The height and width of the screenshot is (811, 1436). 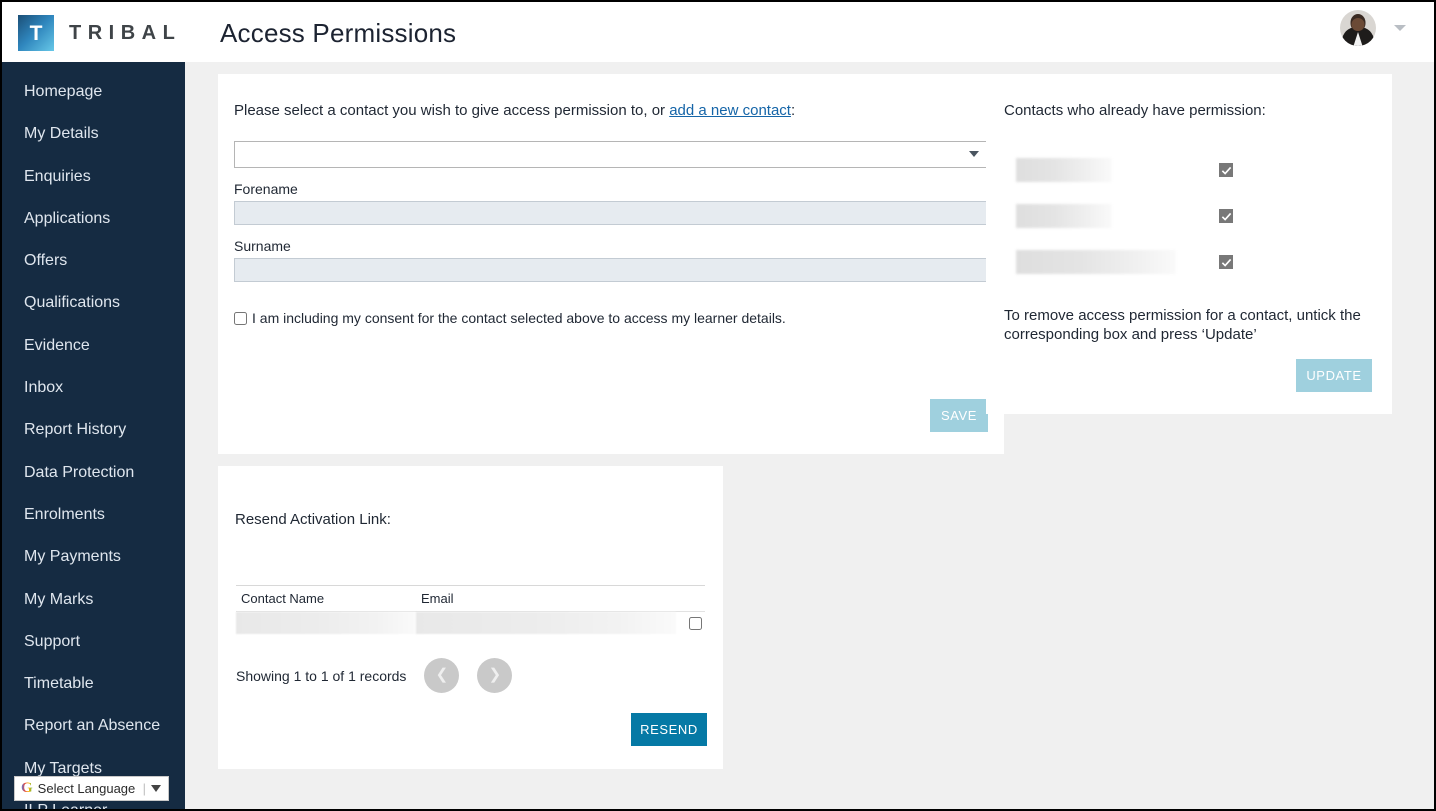 I want to click on save-button: SAVE, so click(x=959, y=415).